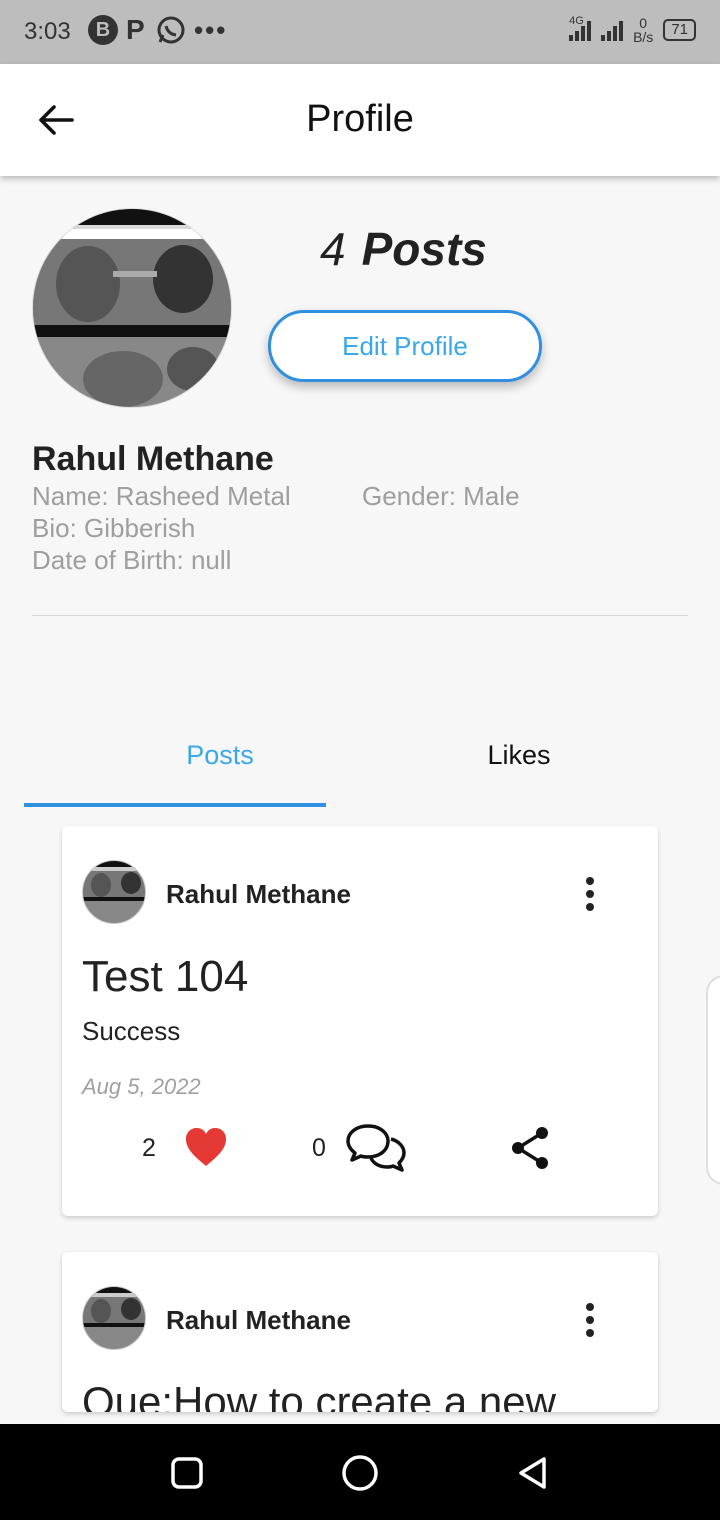 The height and width of the screenshot is (1520, 720). I want to click on system-indicators: 4G 0 B/s 71, so click(632, 30).